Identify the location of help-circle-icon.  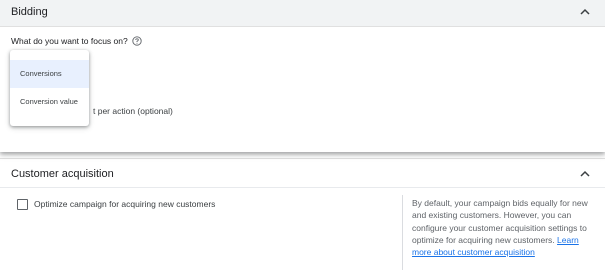
(137, 41).